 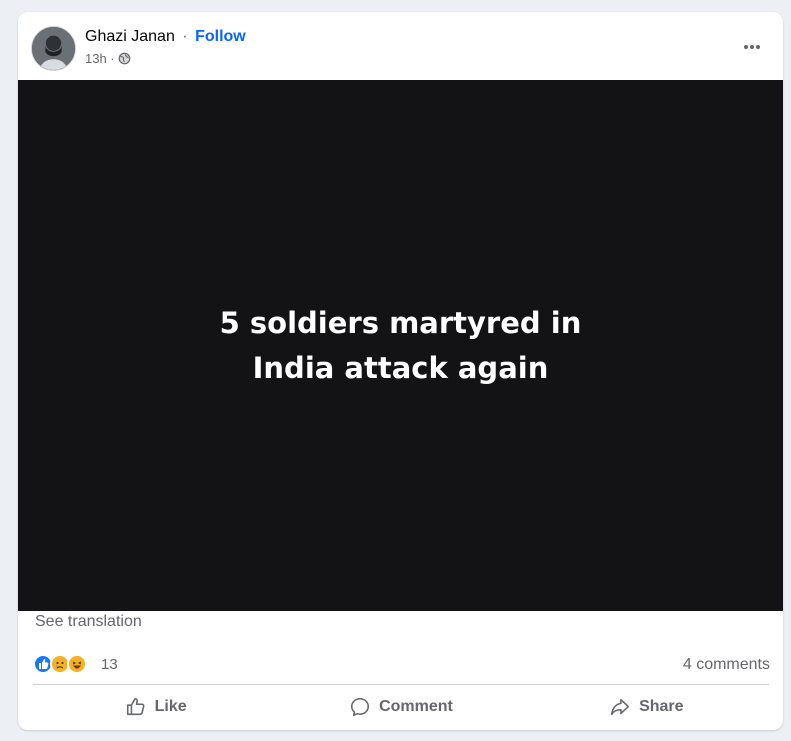 I want to click on thumbs-up-icon, so click(x=135, y=706).